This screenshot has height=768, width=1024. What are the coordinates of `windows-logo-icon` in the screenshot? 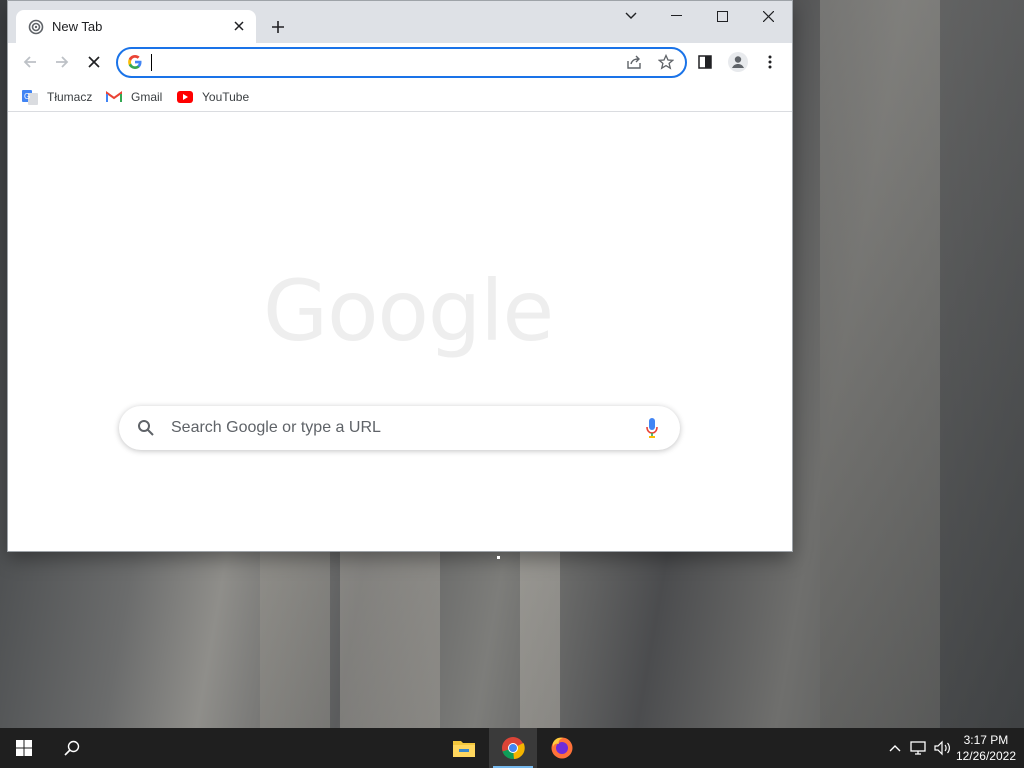 It's located at (24, 748).